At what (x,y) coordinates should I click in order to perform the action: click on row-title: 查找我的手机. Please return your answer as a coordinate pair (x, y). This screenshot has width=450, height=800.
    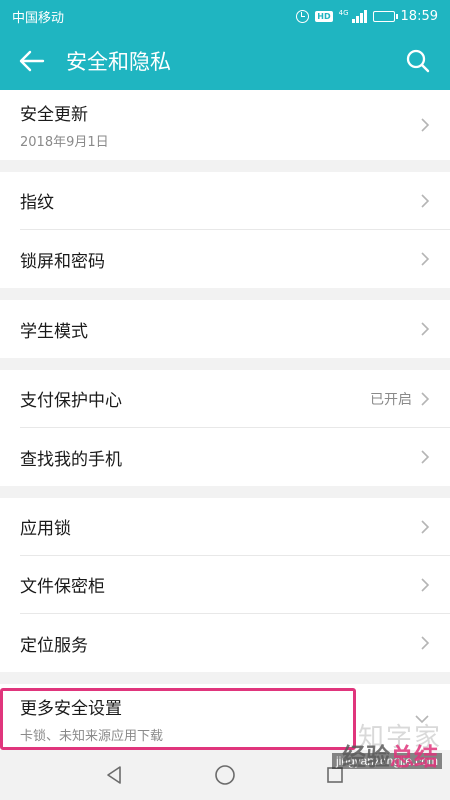
    Looking at the image, I should click on (71, 459).